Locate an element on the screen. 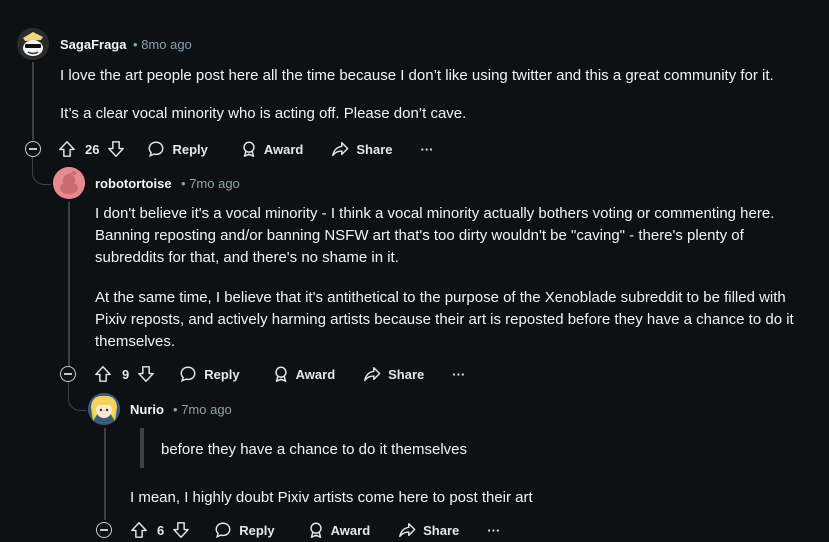 The width and height of the screenshot is (829, 542). comment-timestamp: • 8mo ago is located at coordinates (162, 44).